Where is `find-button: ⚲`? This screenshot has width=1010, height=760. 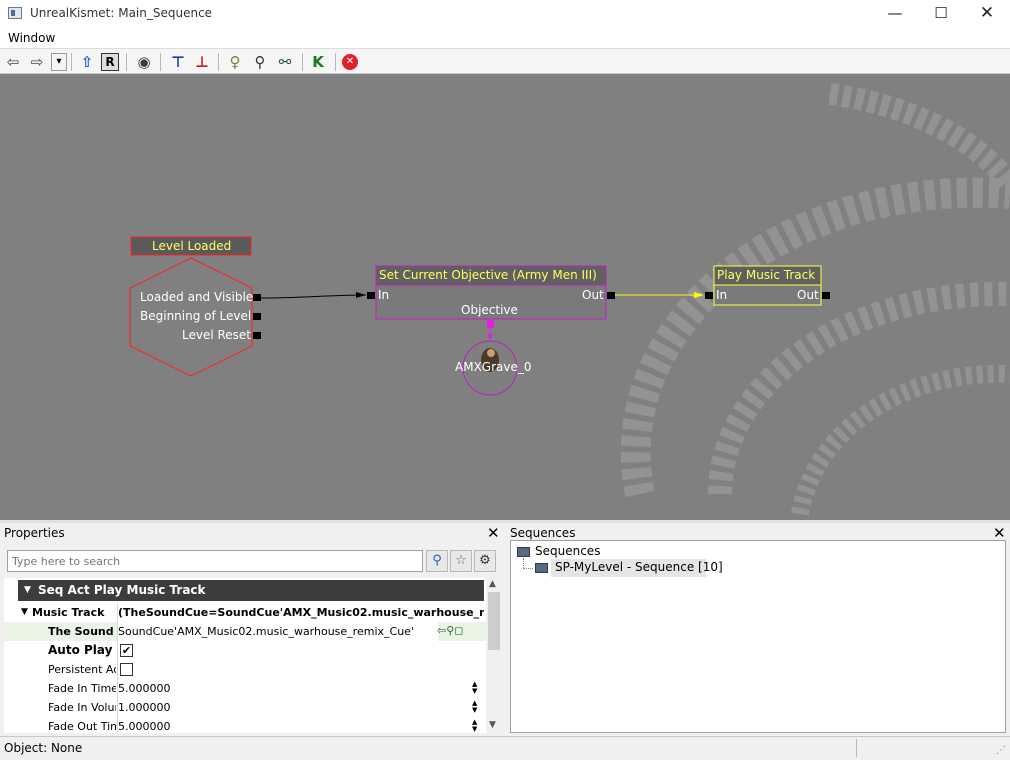 find-button: ⚲ is located at coordinates (437, 561).